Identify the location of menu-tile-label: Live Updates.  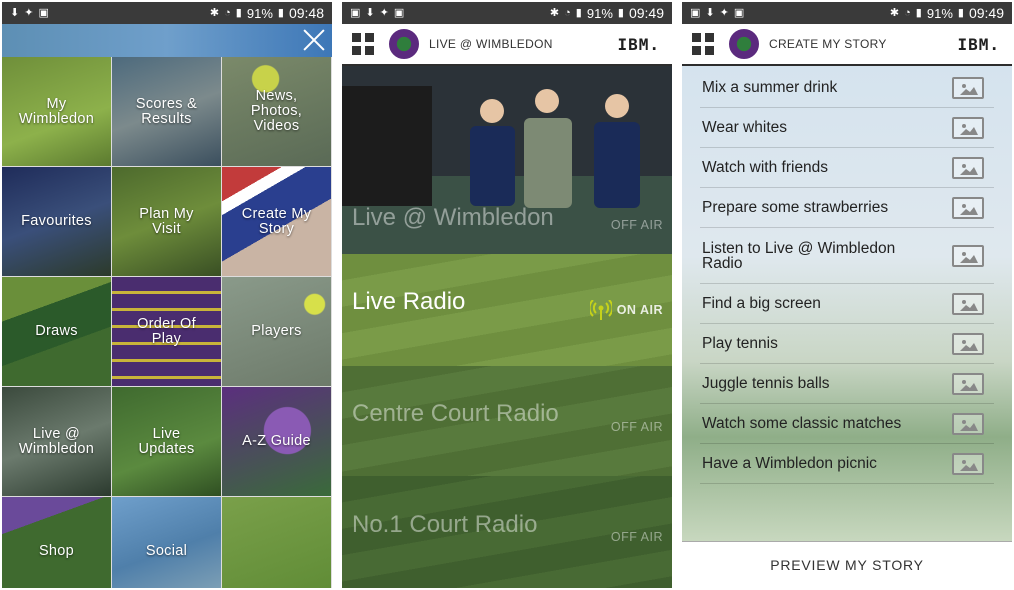
(166, 441).